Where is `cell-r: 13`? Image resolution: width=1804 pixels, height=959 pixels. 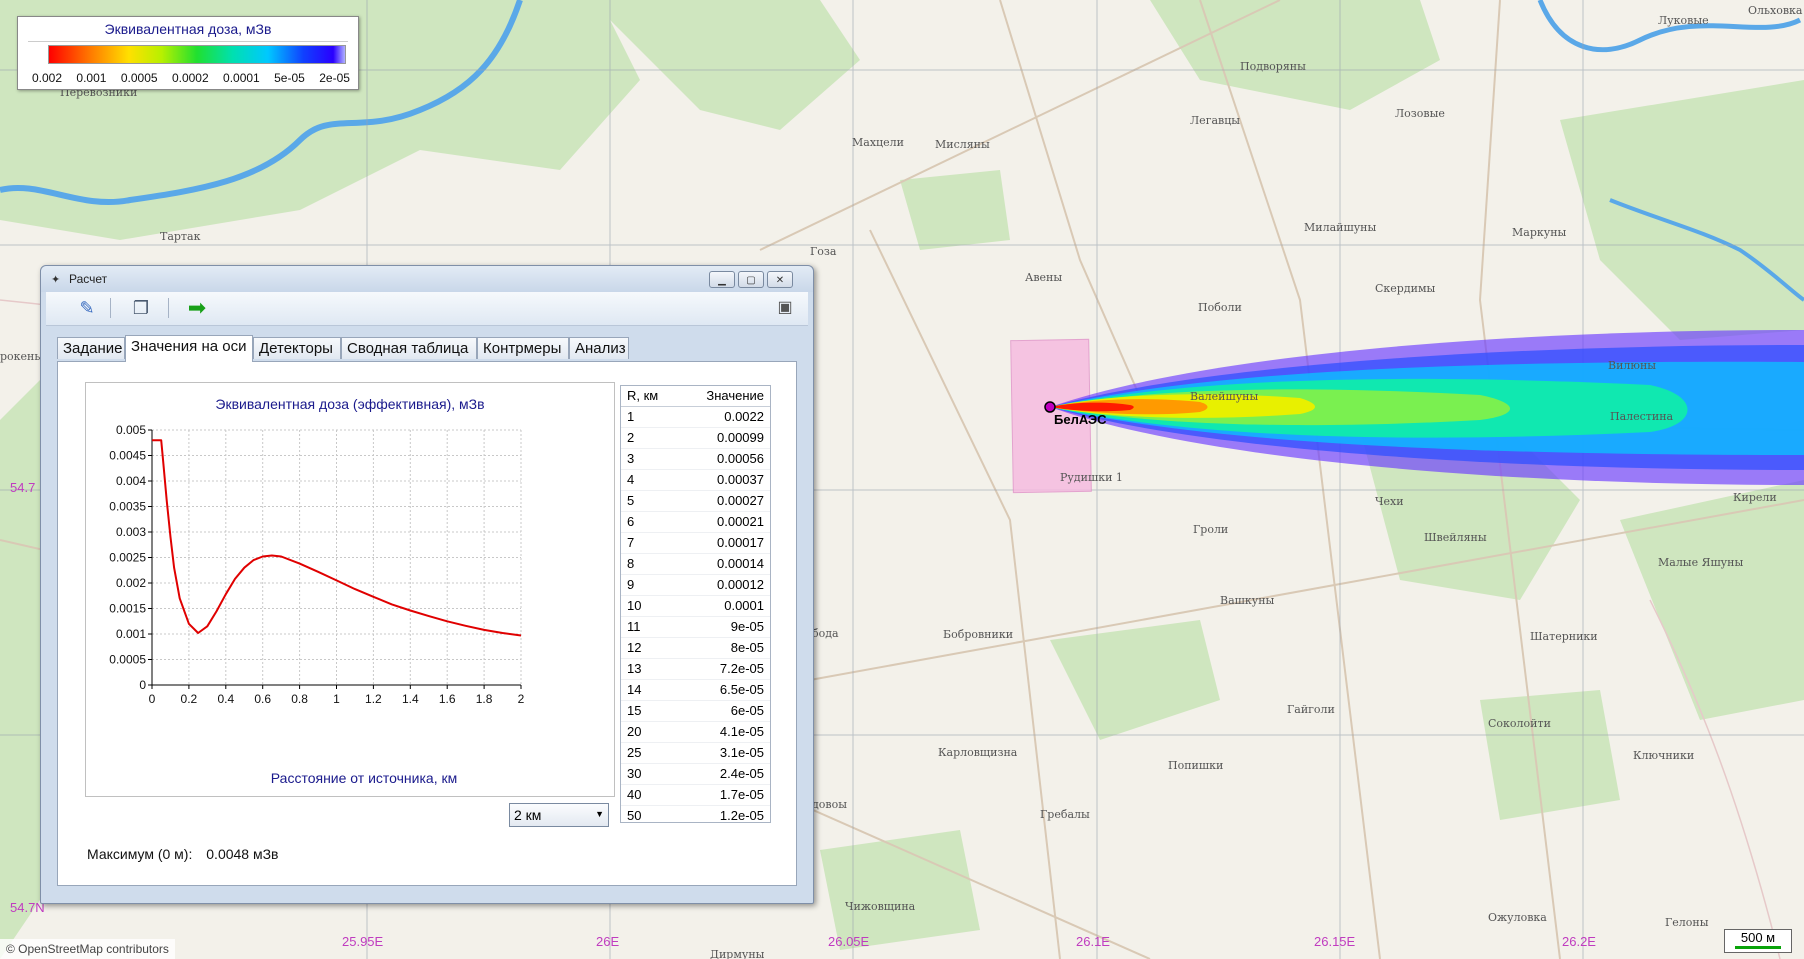
cell-r: 13 is located at coordinates (634, 668).